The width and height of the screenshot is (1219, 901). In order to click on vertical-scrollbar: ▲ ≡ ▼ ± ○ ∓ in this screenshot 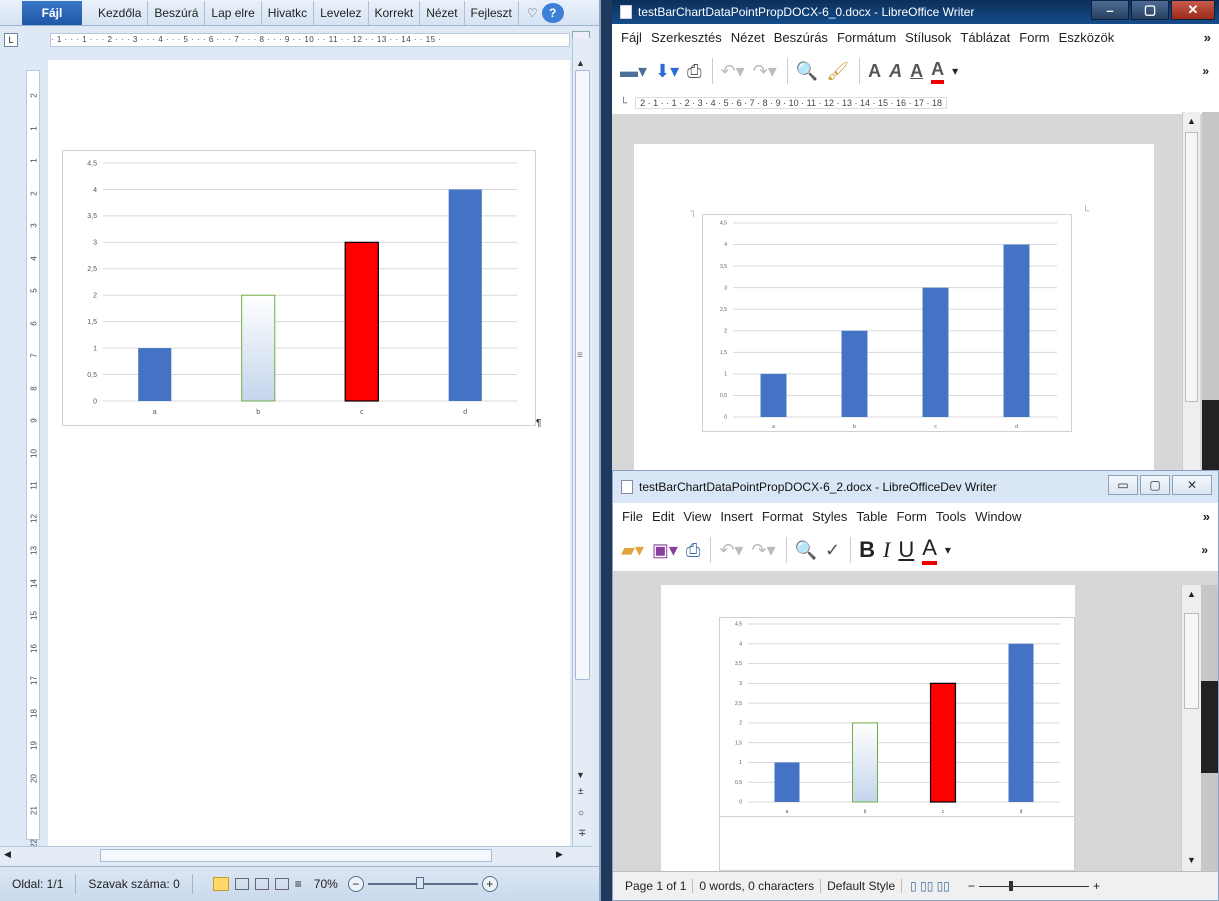, I will do `click(582, 442)`.